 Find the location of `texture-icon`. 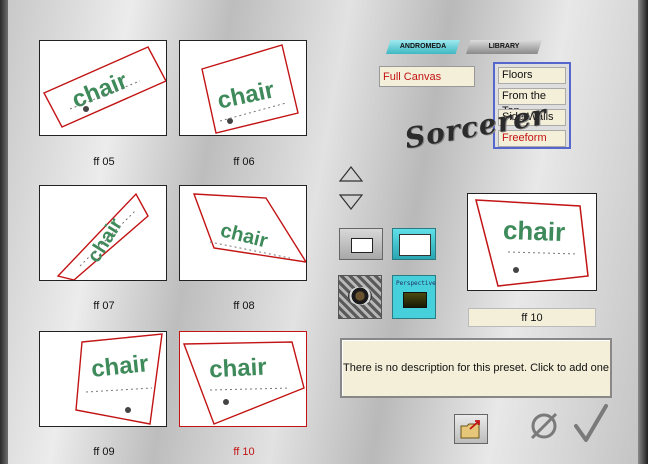

texture-icon is located at coordinates (360, 296).